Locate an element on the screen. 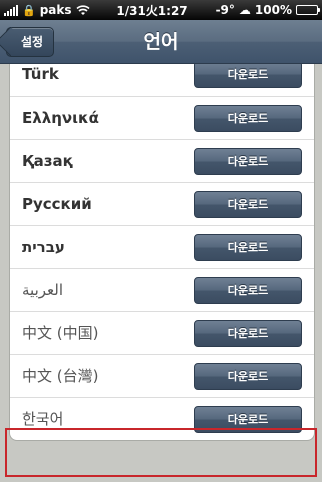  carrier-name: paks is located at coordinates (55, 10).